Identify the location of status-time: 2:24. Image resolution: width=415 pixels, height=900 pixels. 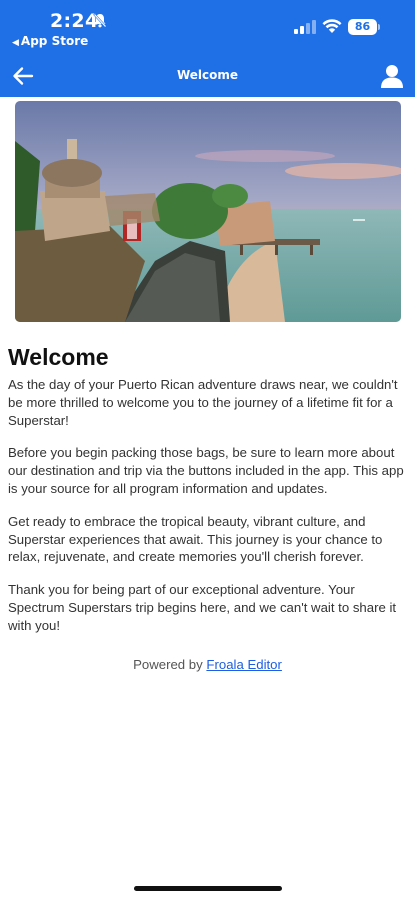
(74, 21).